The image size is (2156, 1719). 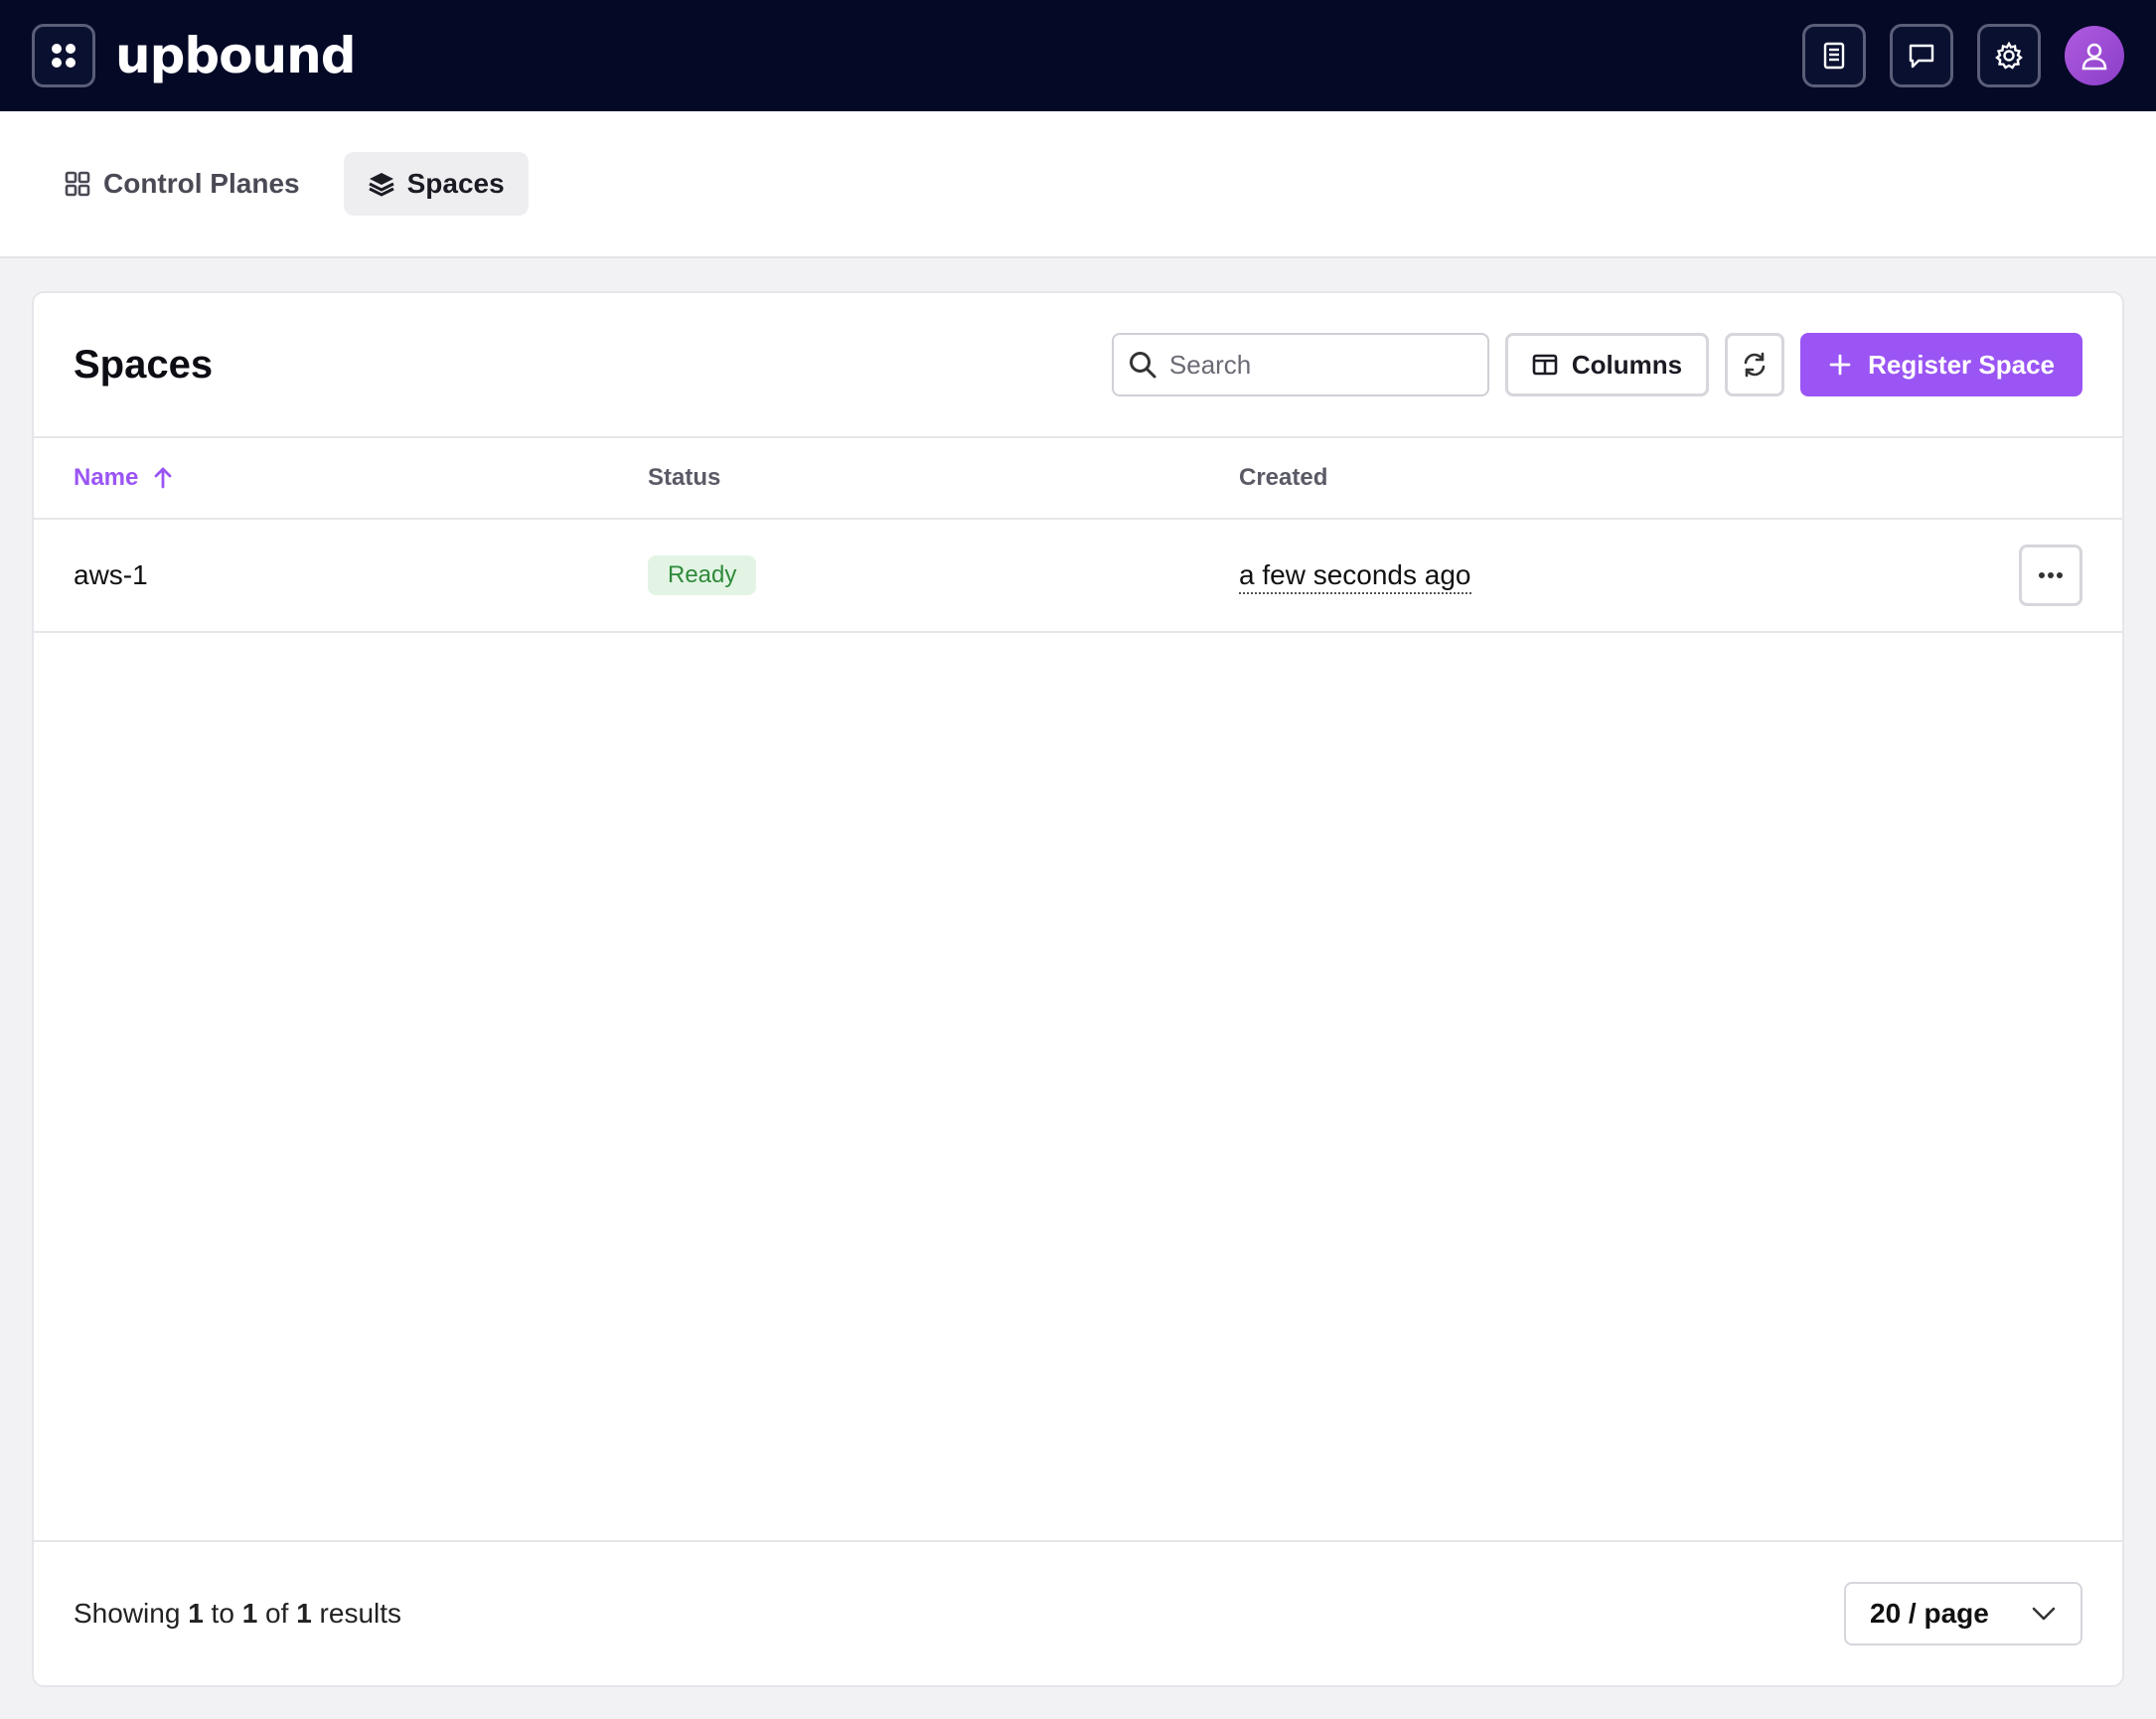 What do you see at coordinates (684, 477) in the screenshot?
I see `column-status-label: Status` at bounding box center [684, 477].